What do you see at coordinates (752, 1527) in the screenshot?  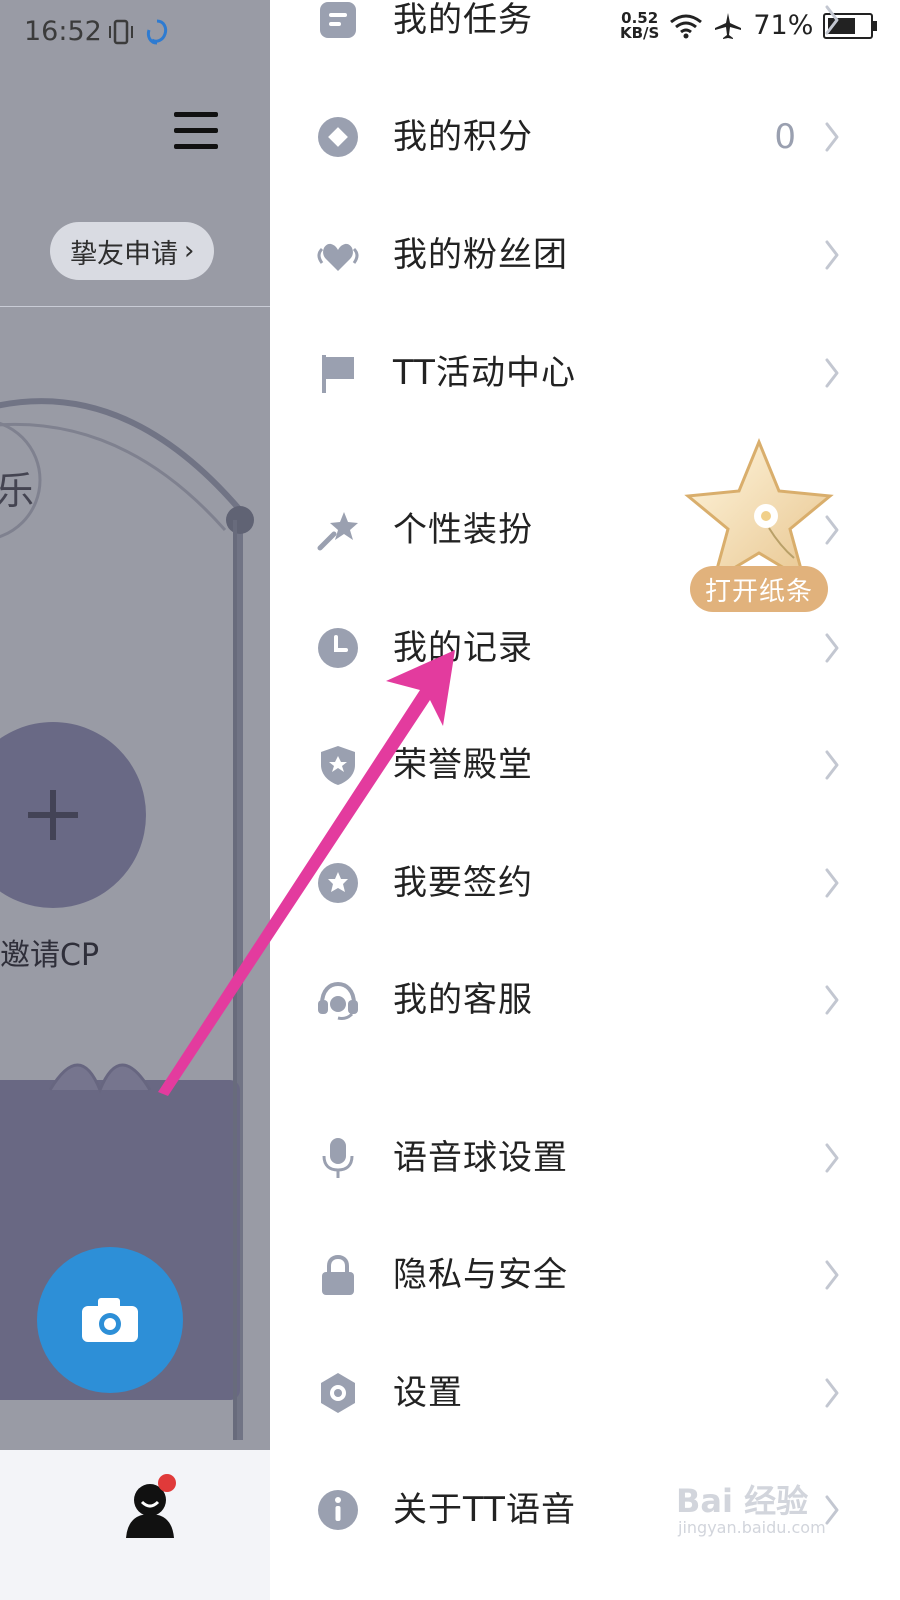 I see `watermark-url: jingyan.baidu.com` at bounding box center [752, 1527].